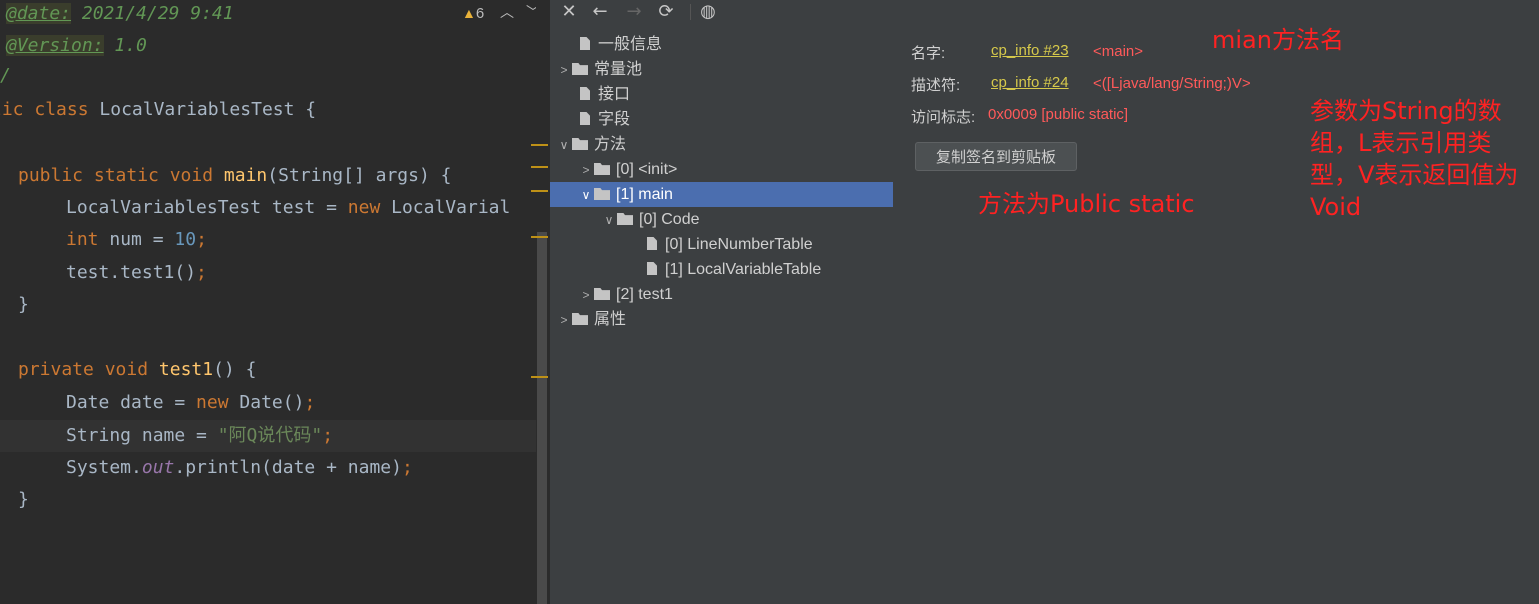  I want to click on copy-signature-button: 复制签名到剪贴板, so click(996, 156).